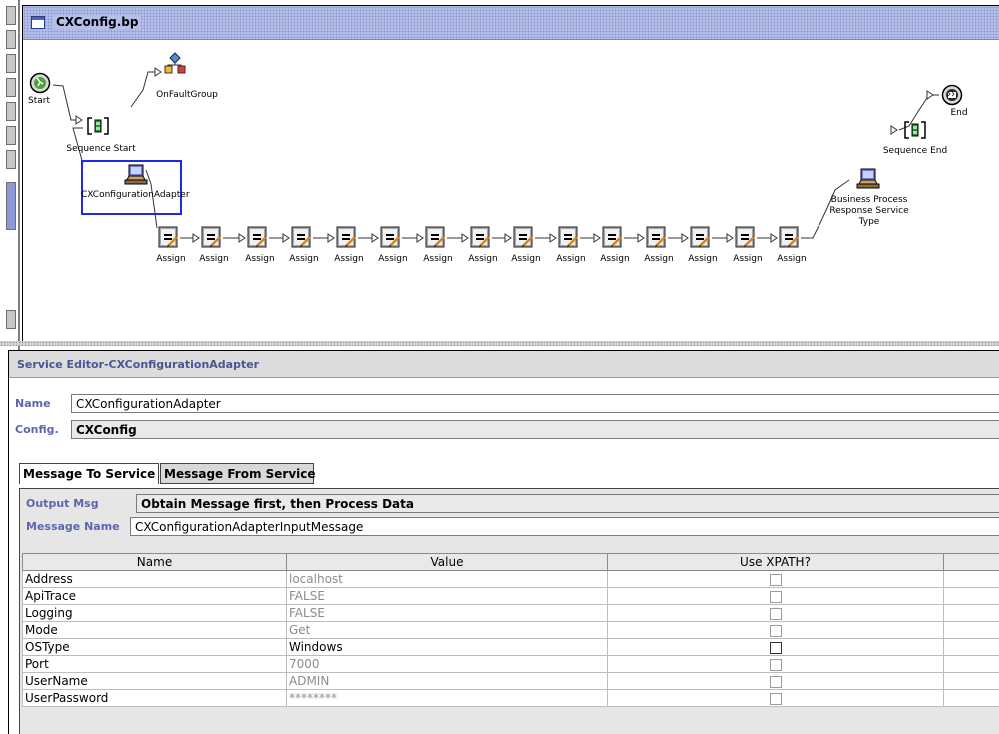 The width and height of the screenshot is (999, 734). What do you see at coordinates (447, 647) in the screenshot?
I see `property-value: Windows` at bounding box center [447, 647].